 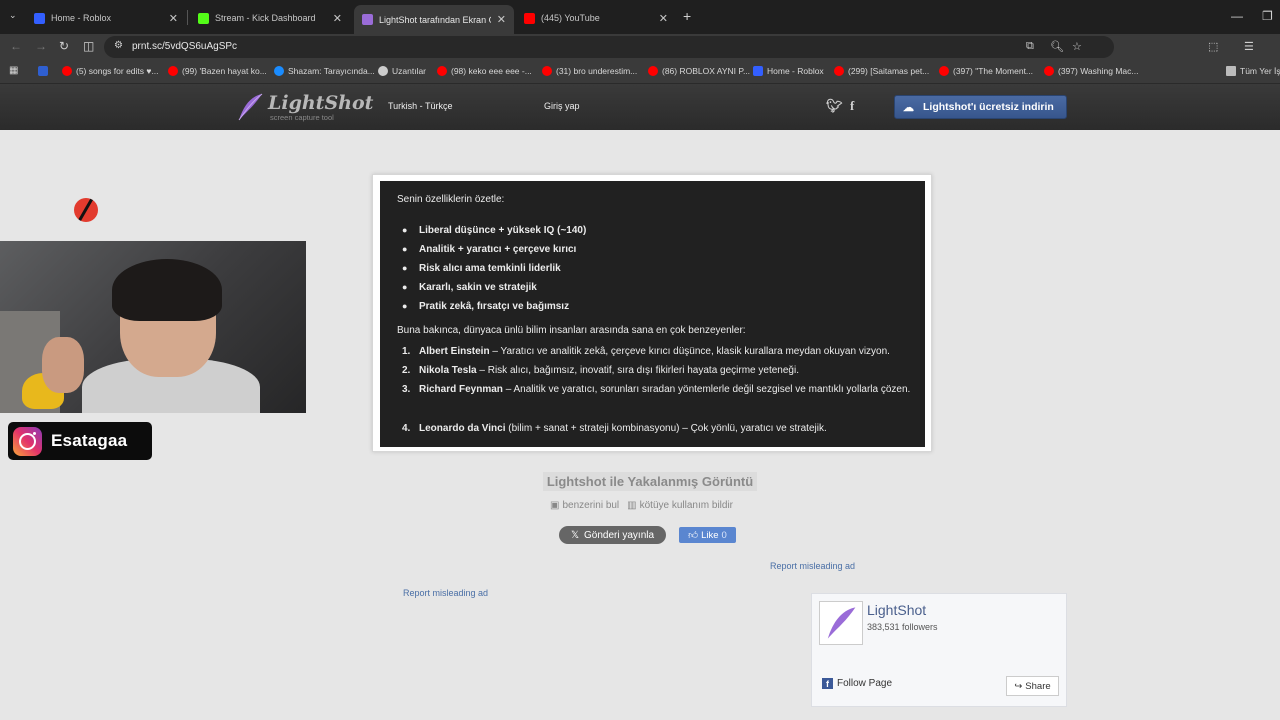 I want to click on login-link: Giriş yap, so click(x=562, y=106).